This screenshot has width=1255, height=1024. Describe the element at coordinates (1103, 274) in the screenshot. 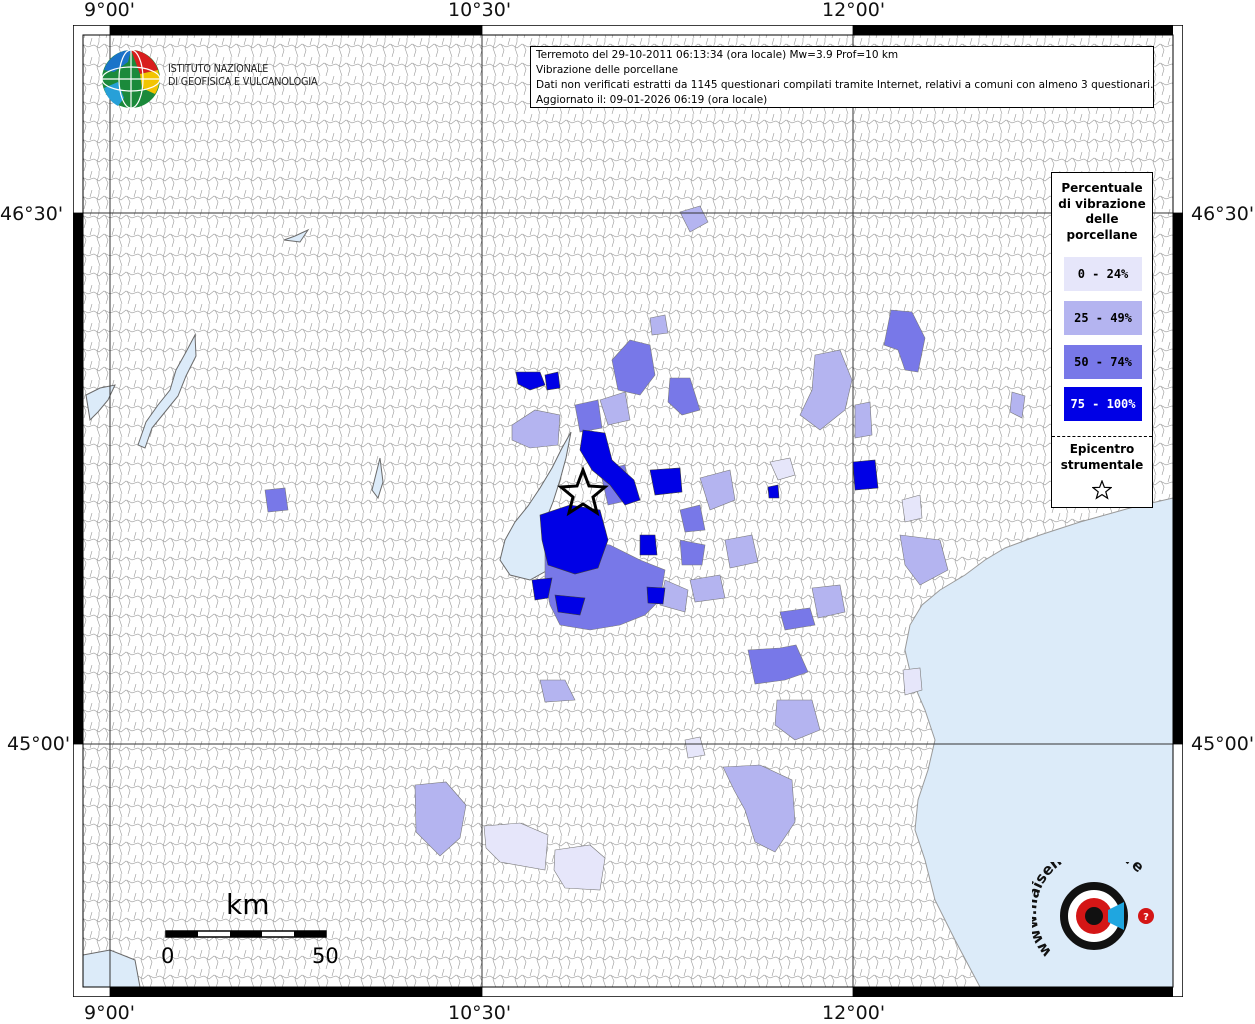

I see `legend-class-0-24: 0 - 24%` at that location.